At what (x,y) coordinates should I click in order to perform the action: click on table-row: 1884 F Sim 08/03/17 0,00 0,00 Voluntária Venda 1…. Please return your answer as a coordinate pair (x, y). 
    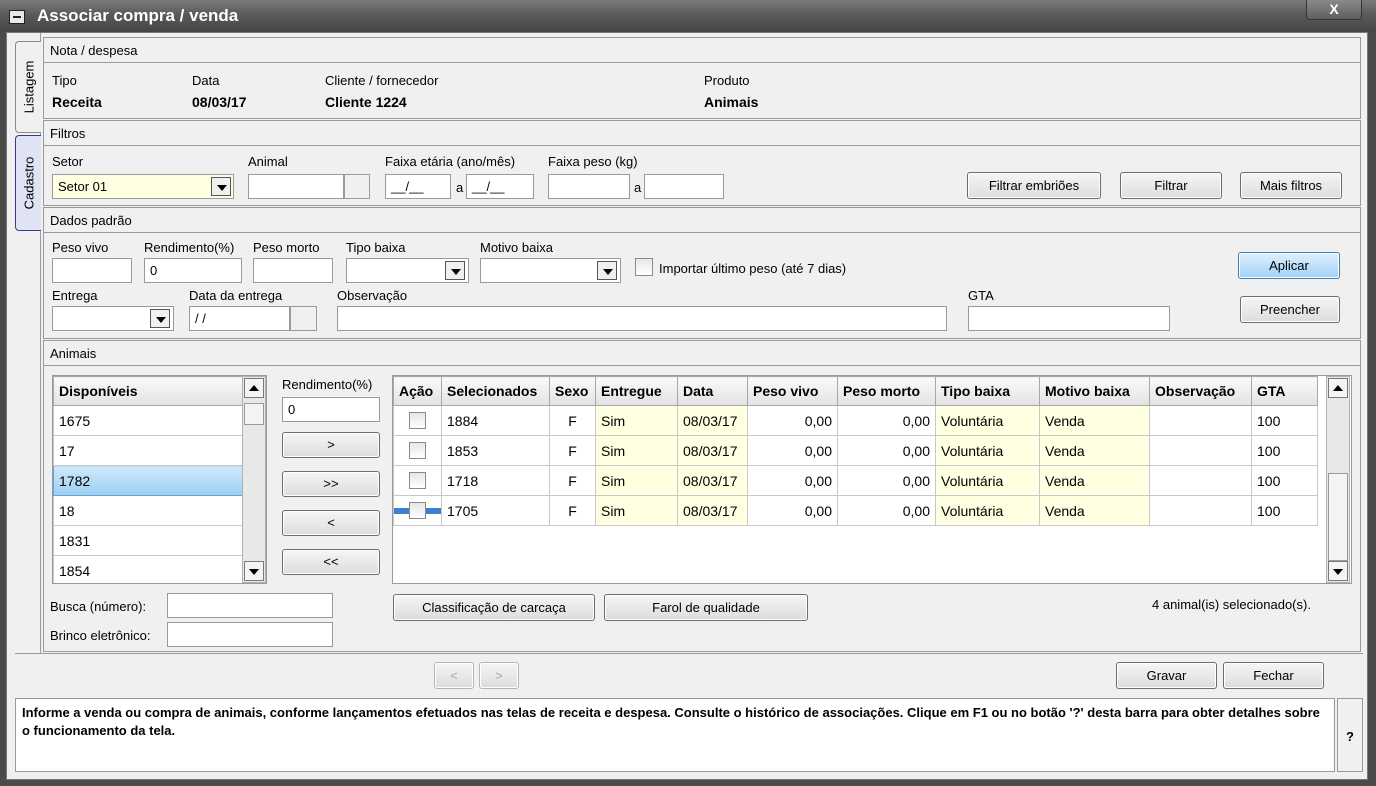
    Looking at the image, I should click on (855, 420).